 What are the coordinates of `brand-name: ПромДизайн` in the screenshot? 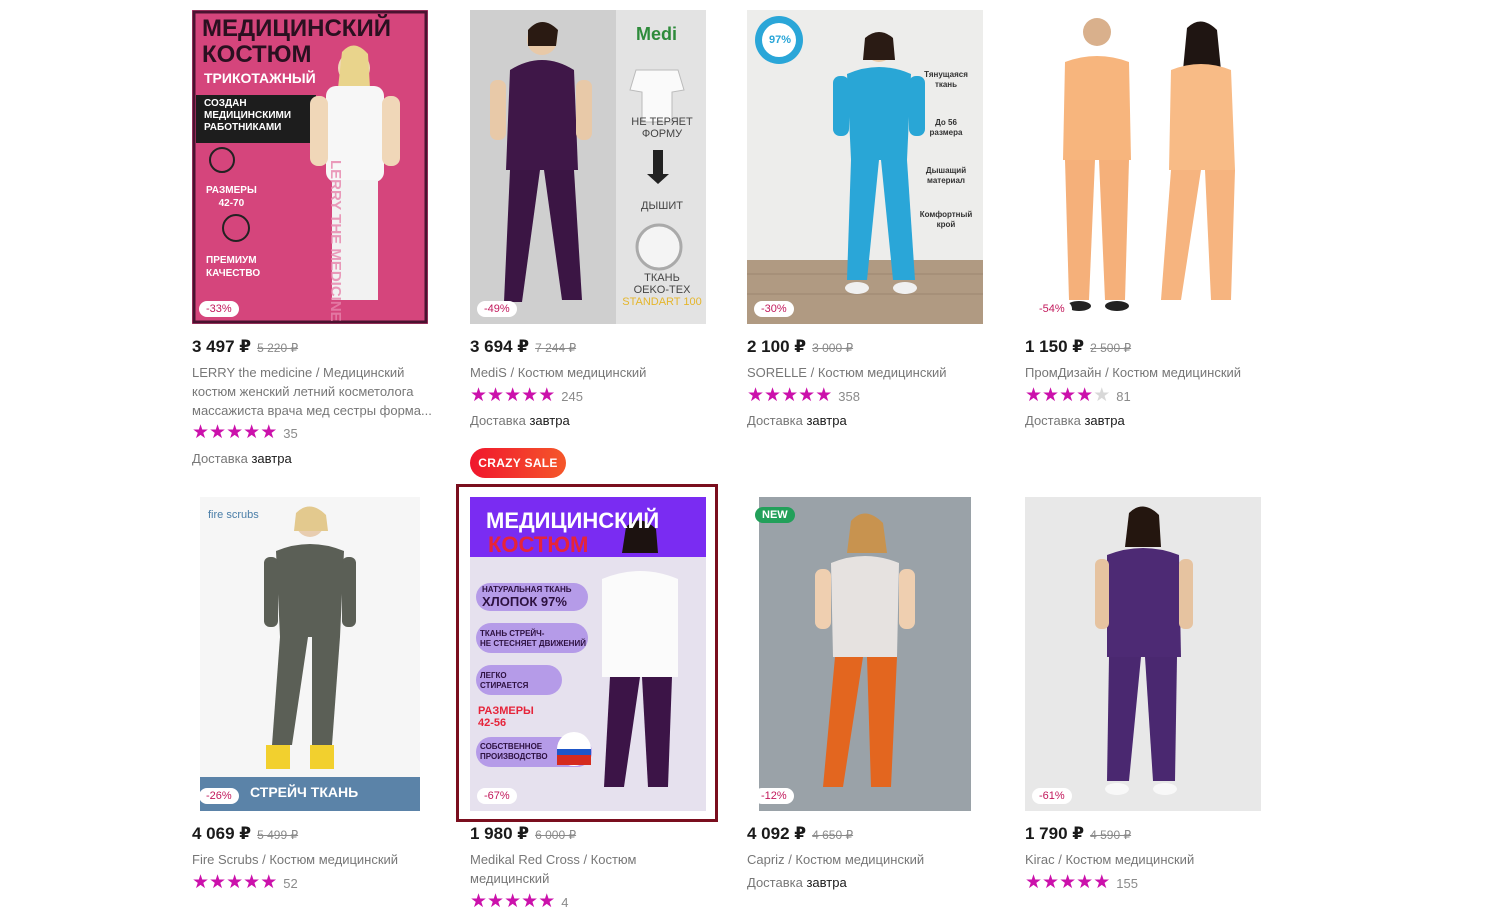 It's located at (1063, 372).